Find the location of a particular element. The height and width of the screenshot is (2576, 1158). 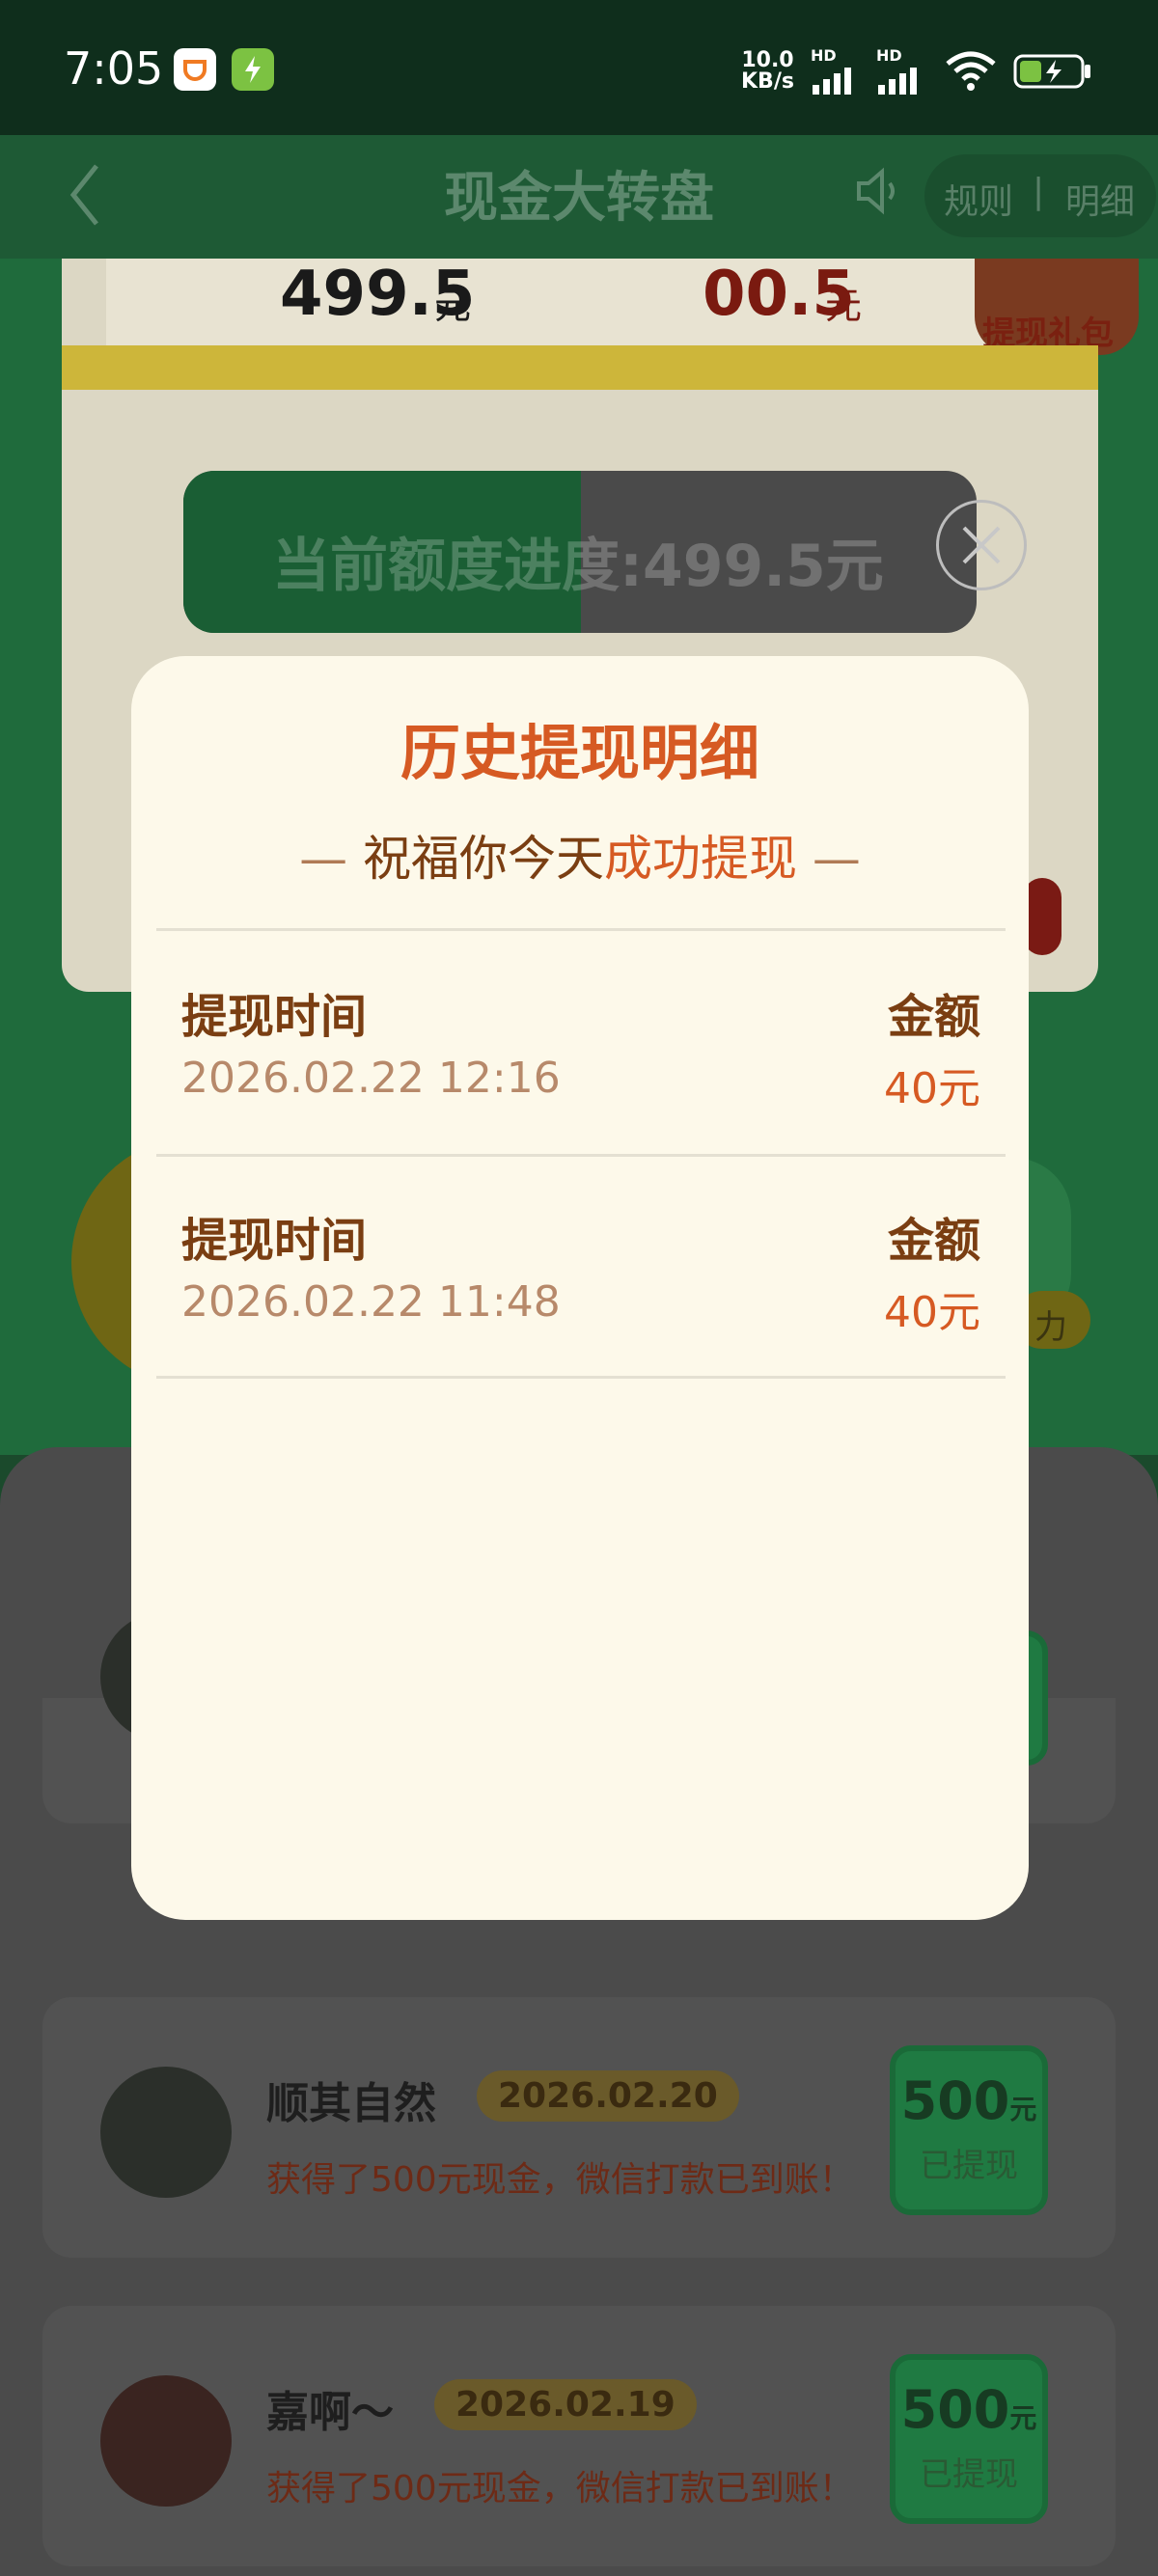

winner-date: 2026.02.20 is located at coordinates (608, 2096).